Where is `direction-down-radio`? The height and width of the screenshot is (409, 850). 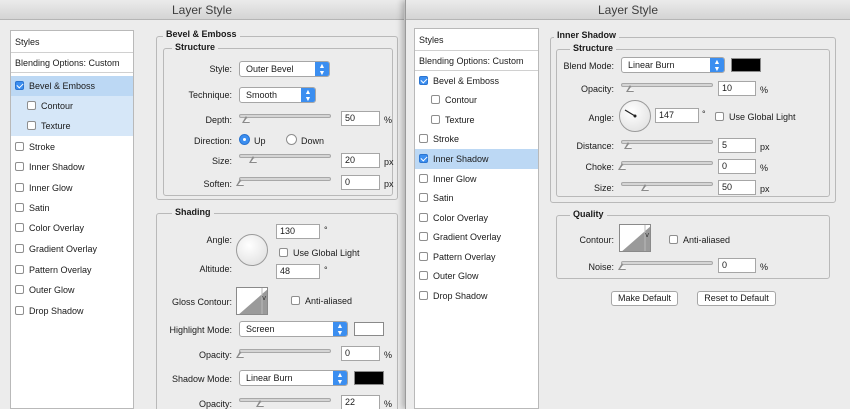 direction-down-radio is located at coordinates (291, 139).